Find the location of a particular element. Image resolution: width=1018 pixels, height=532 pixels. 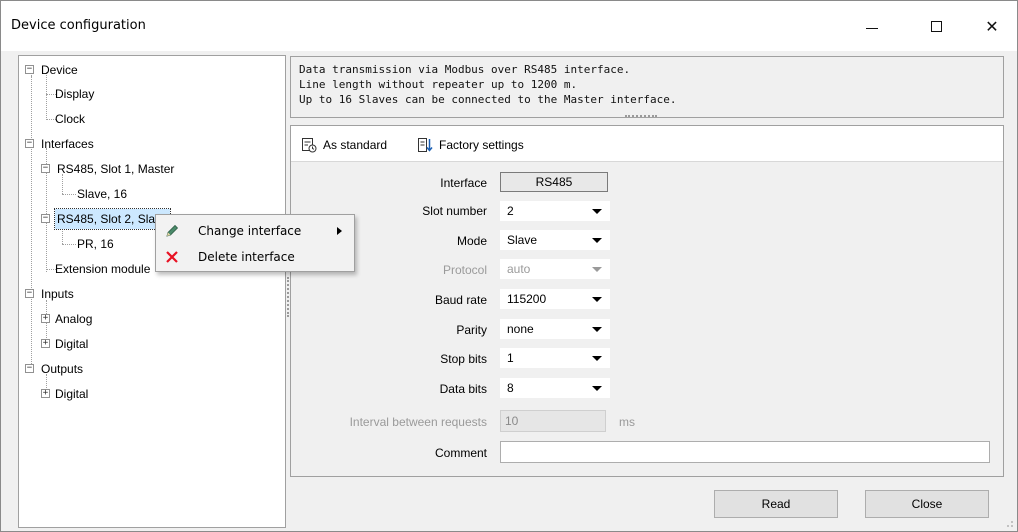

tree-item-label: Device is located at coordinates (59, 70).